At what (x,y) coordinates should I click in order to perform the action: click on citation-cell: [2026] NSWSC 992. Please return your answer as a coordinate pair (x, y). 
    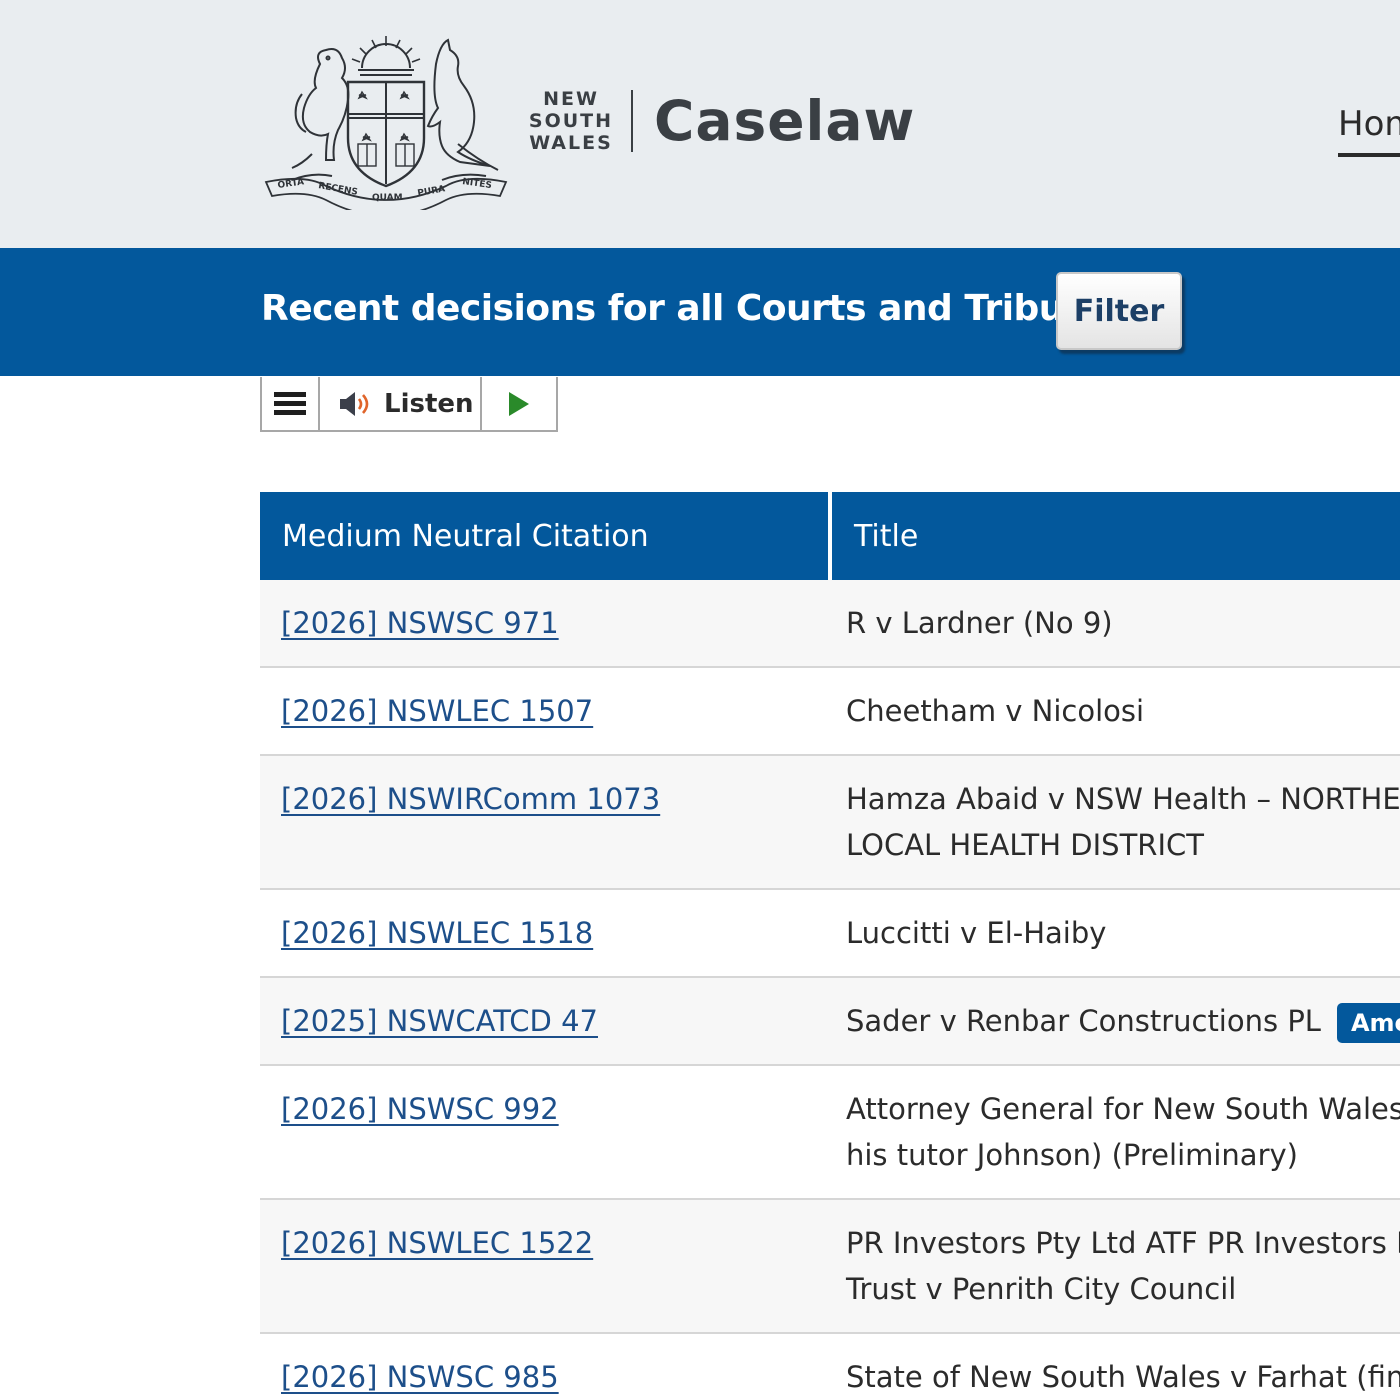
    Looking at the image, I should click on (544, 1132).